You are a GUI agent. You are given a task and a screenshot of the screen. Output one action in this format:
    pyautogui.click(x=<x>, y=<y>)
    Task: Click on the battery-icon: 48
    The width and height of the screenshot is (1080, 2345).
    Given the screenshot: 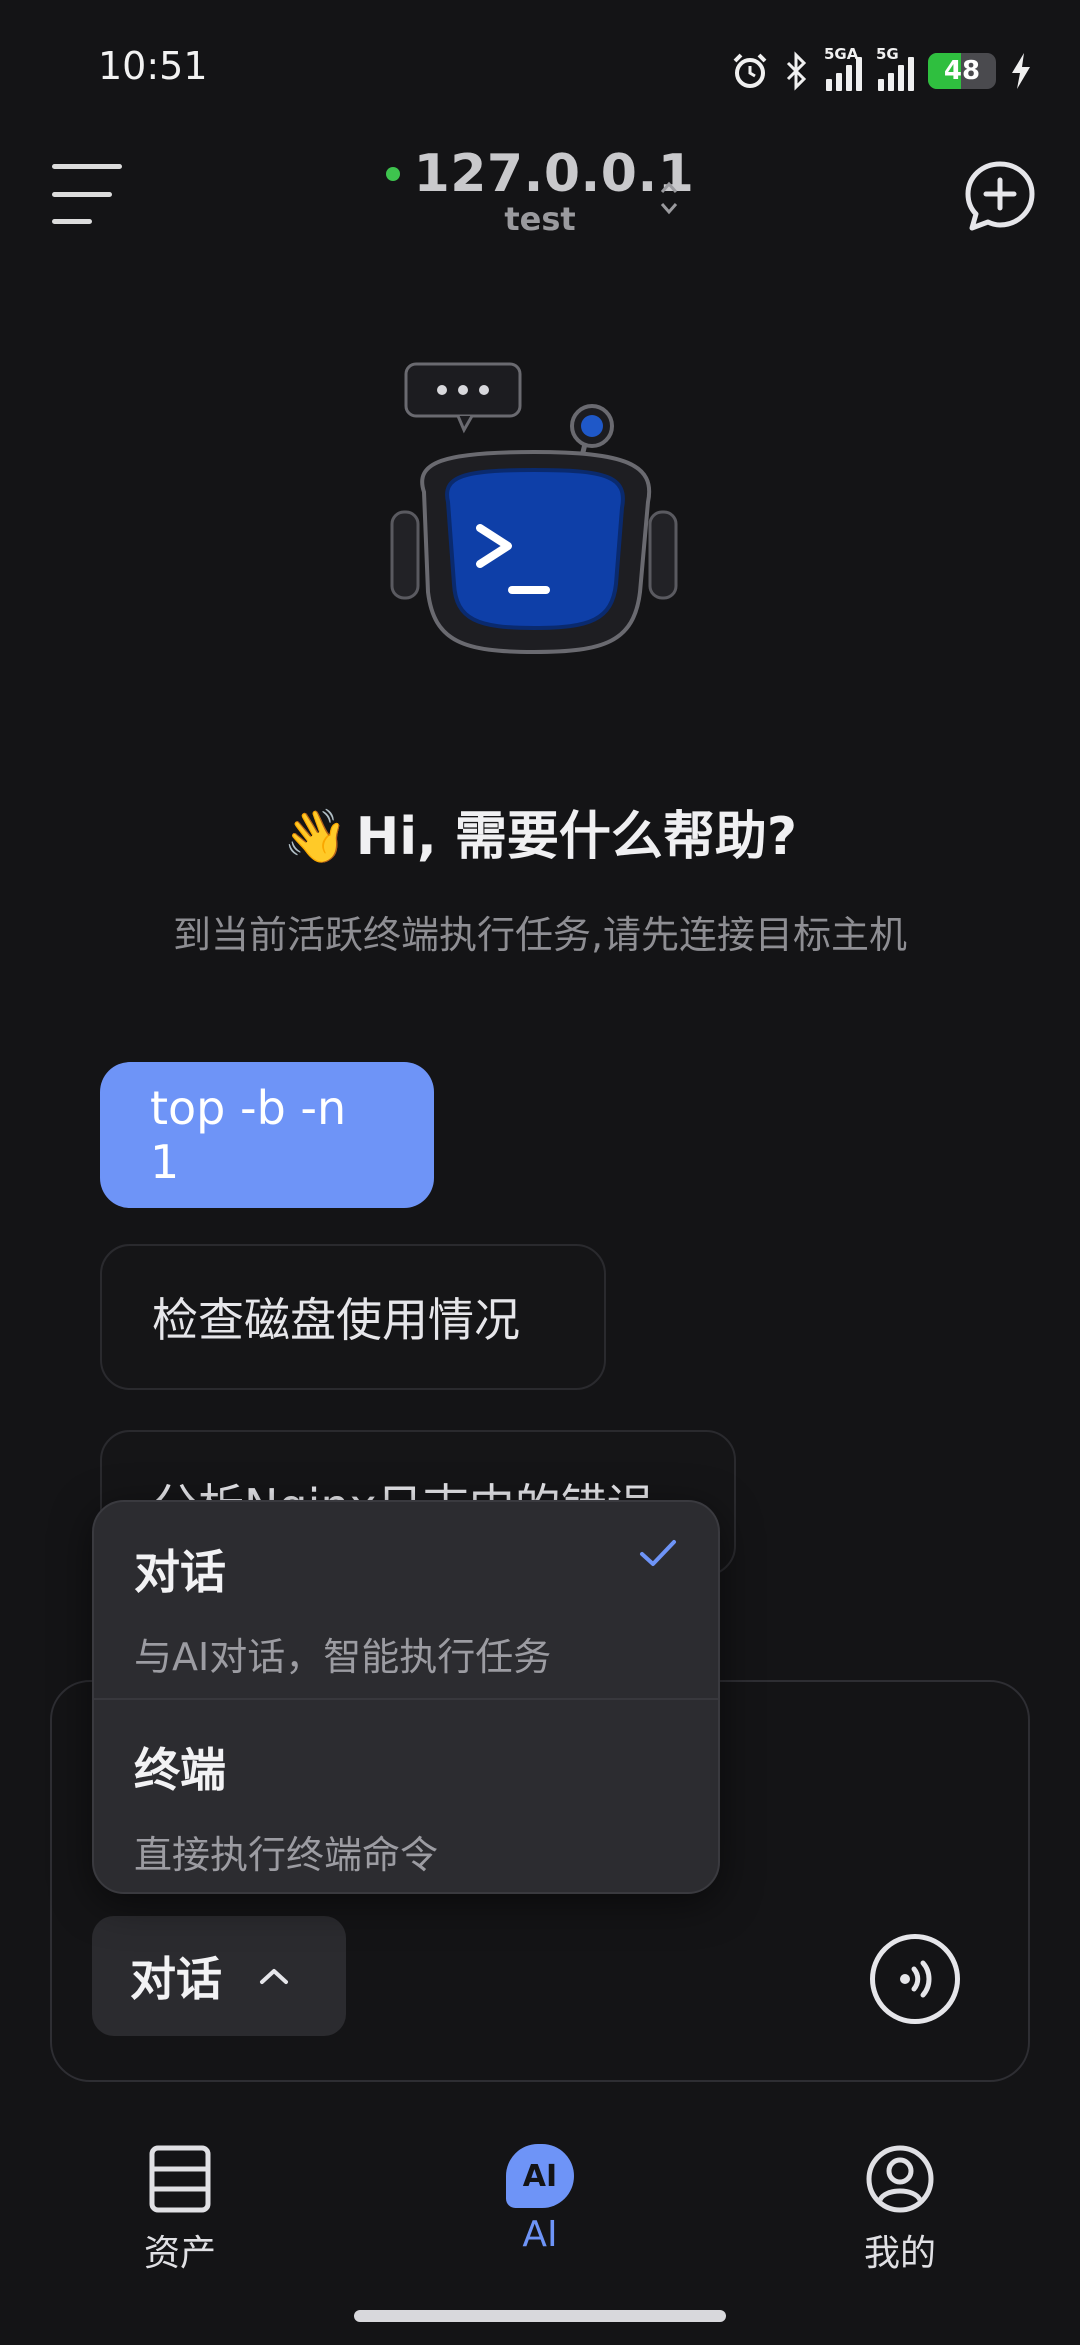 What is the action you would take?
    pyautogui.click(x=962, y=71)
    